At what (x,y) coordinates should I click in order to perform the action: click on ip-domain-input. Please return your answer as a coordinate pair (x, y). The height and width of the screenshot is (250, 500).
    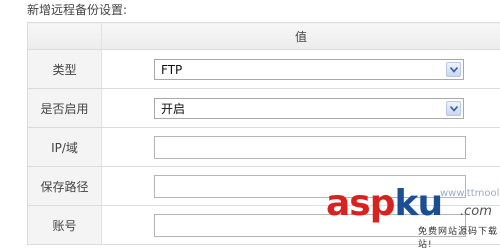
    Looking at the image, I should click on (310, 147).